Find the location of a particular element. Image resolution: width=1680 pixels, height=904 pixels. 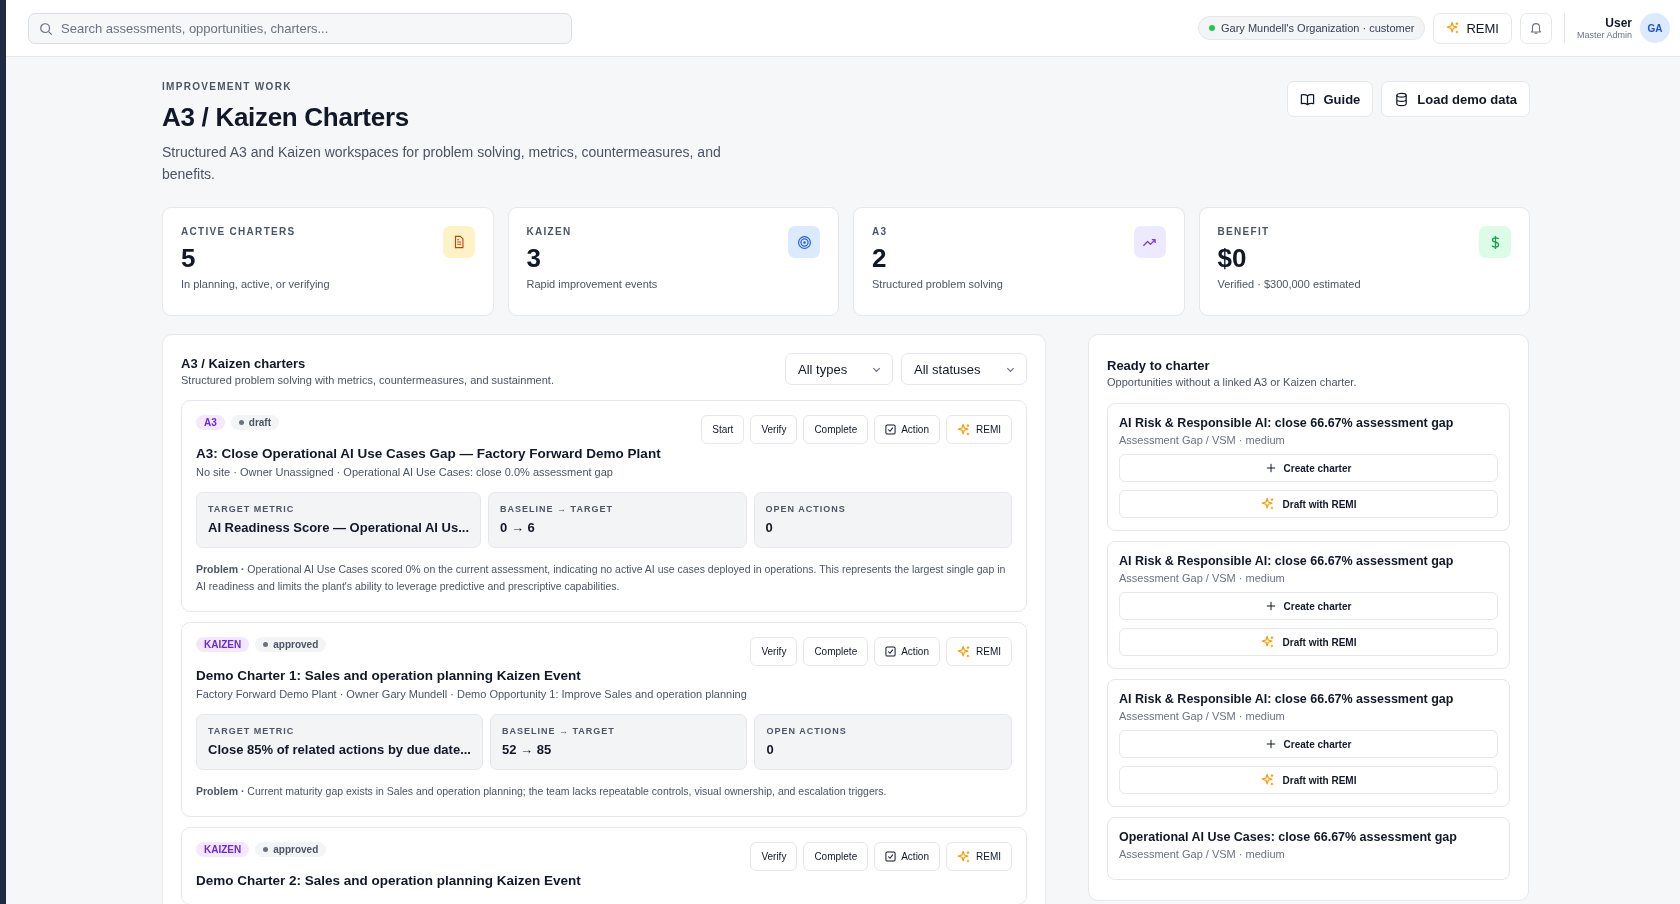

metric-value: 0 → 6 is located at coordinates (518, 527).